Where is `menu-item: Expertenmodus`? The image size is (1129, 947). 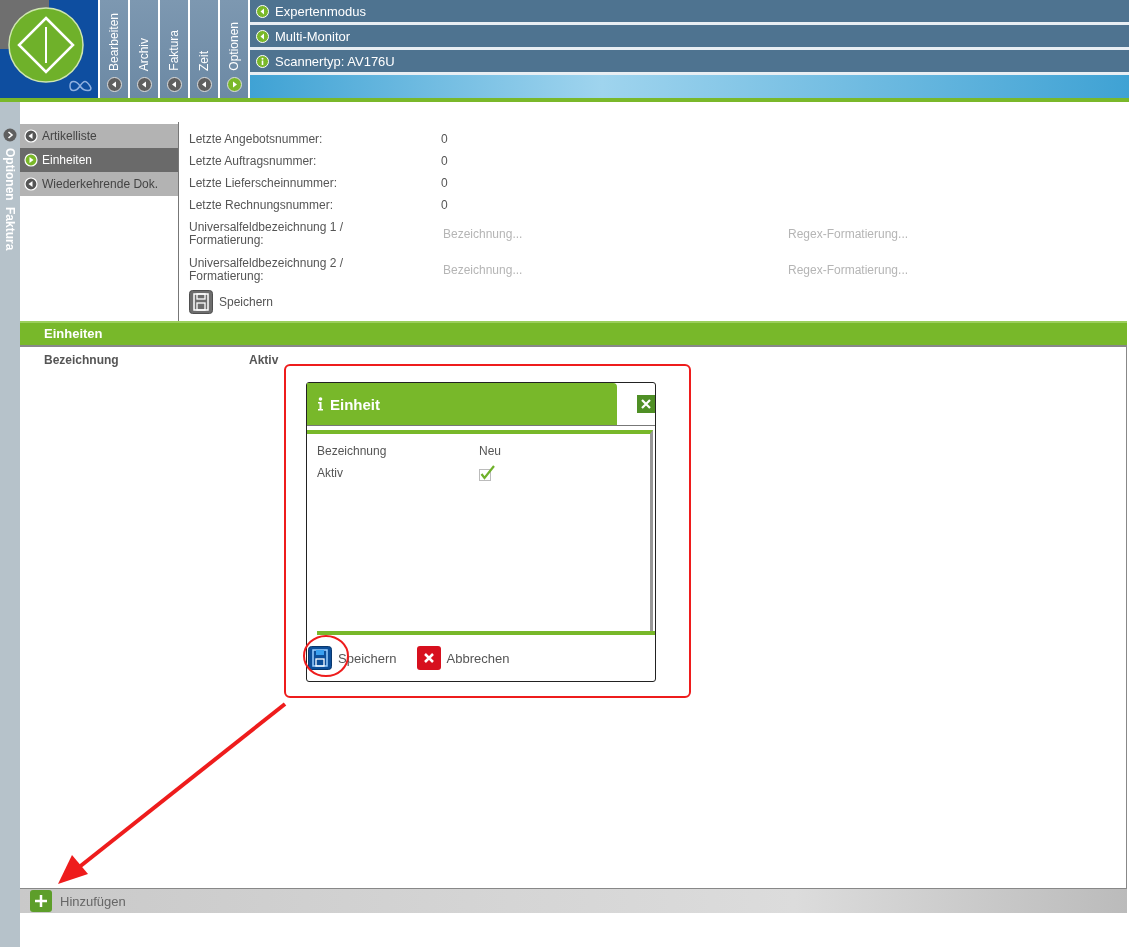
menu-item: Expertenmodus is located at coordinates (689, 12).